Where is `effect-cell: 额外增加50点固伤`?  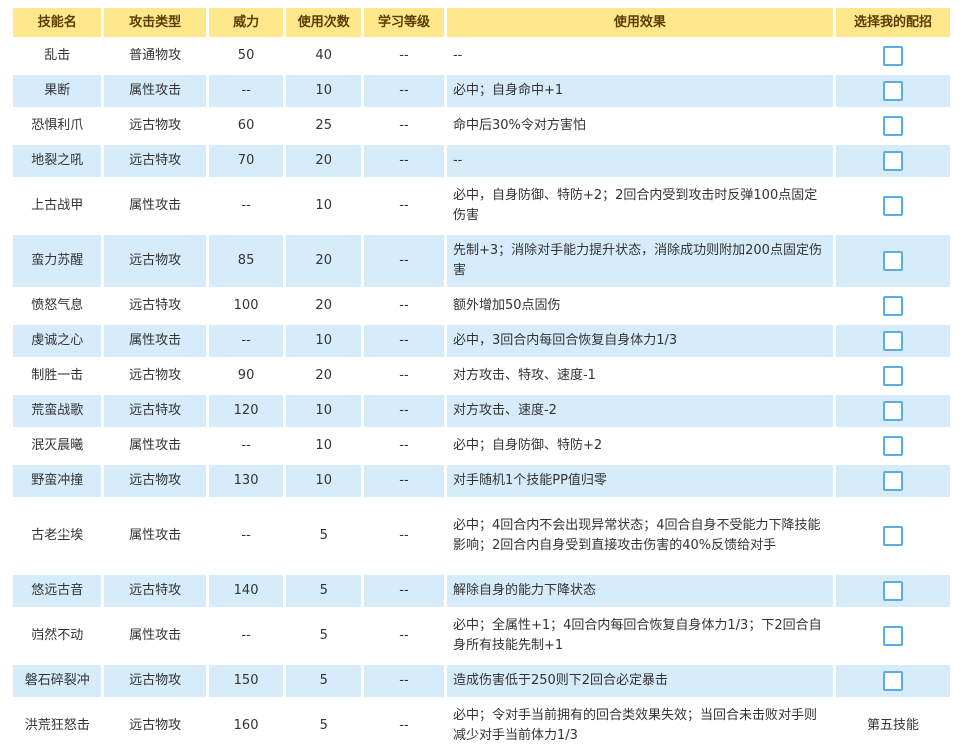 effect-cell: 额外增加50点固伤 is located at coordinates (639, 306).